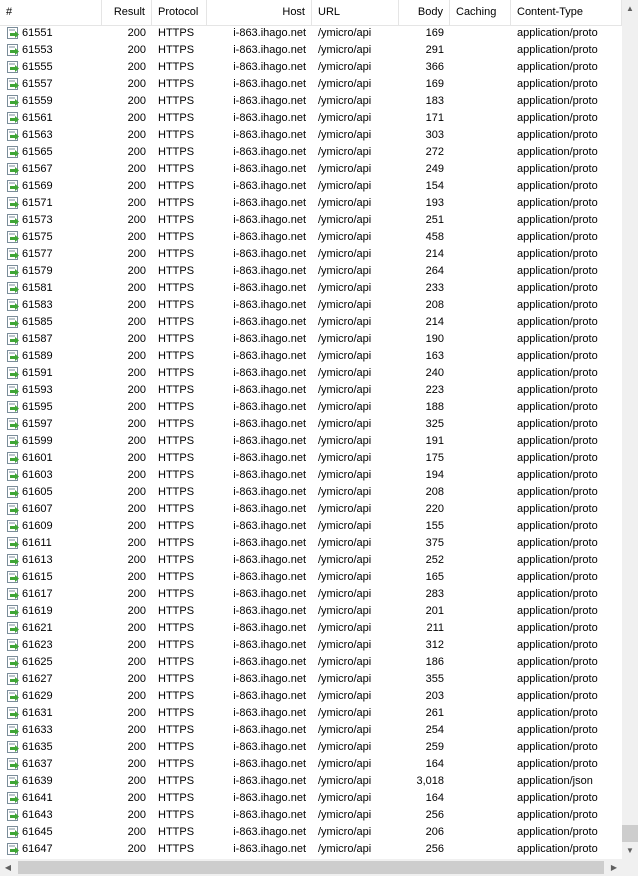 This screenshot has height=876, width=638. What do you see at coordinates (37, 152) in the screenshot?
I see `cell-number: 61565` at bounding box center [37, 152].